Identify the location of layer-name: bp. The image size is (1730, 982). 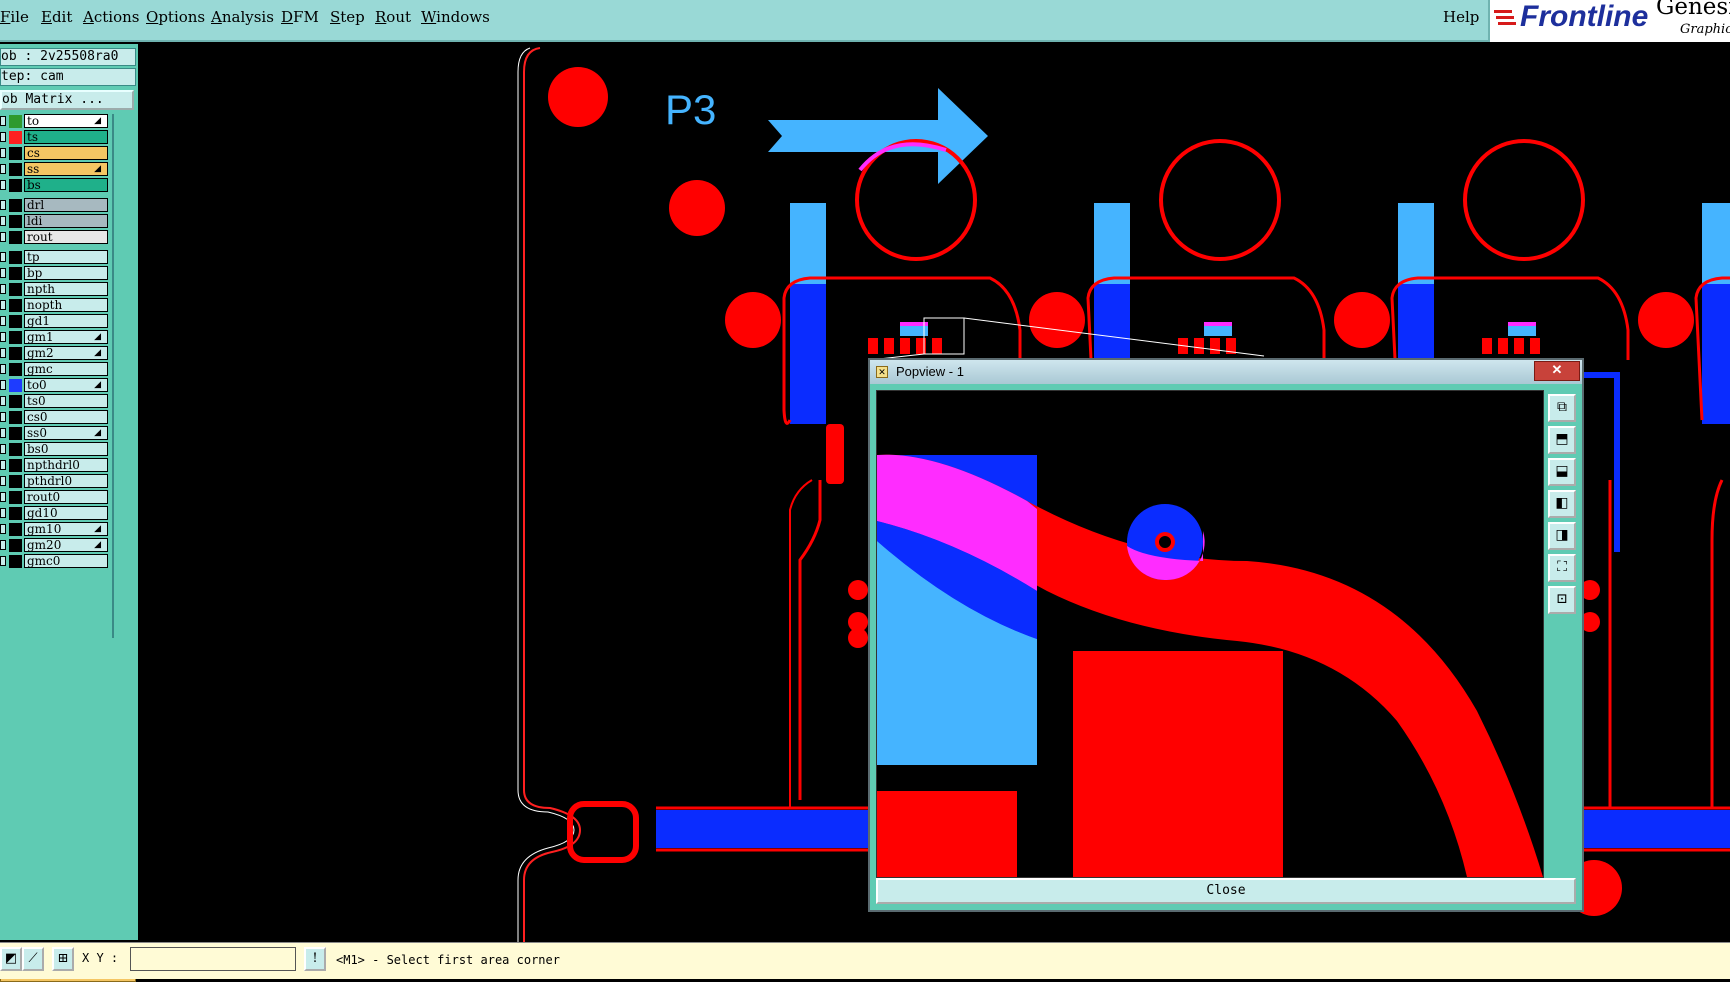
(66, 273).